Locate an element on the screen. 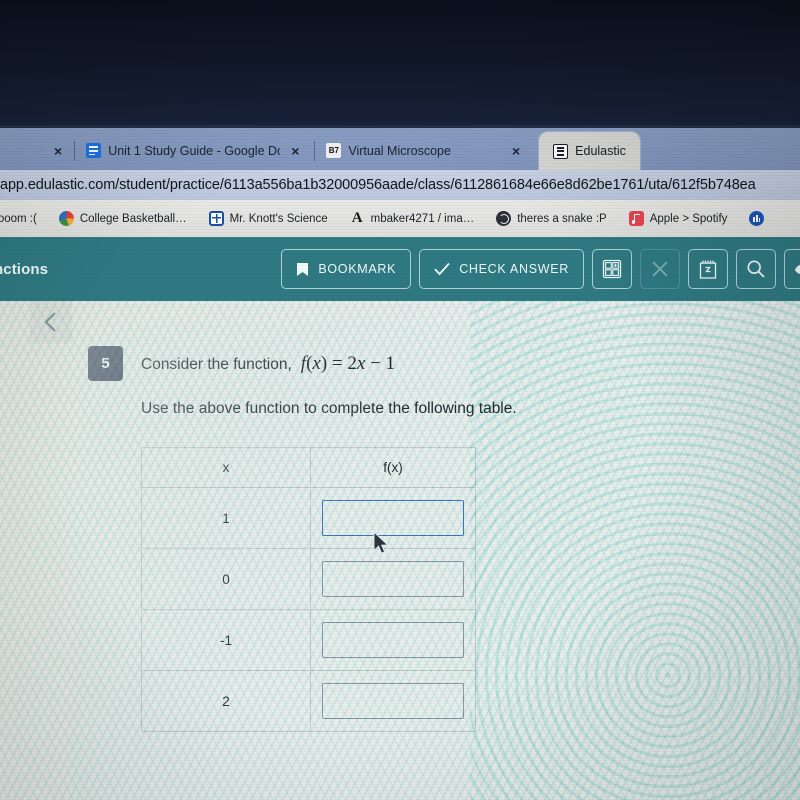 This screenshot has width=800, height=800. bookmark-mr-knotts-science: Mr. Knott's Science is located at coordinates (268, 218).